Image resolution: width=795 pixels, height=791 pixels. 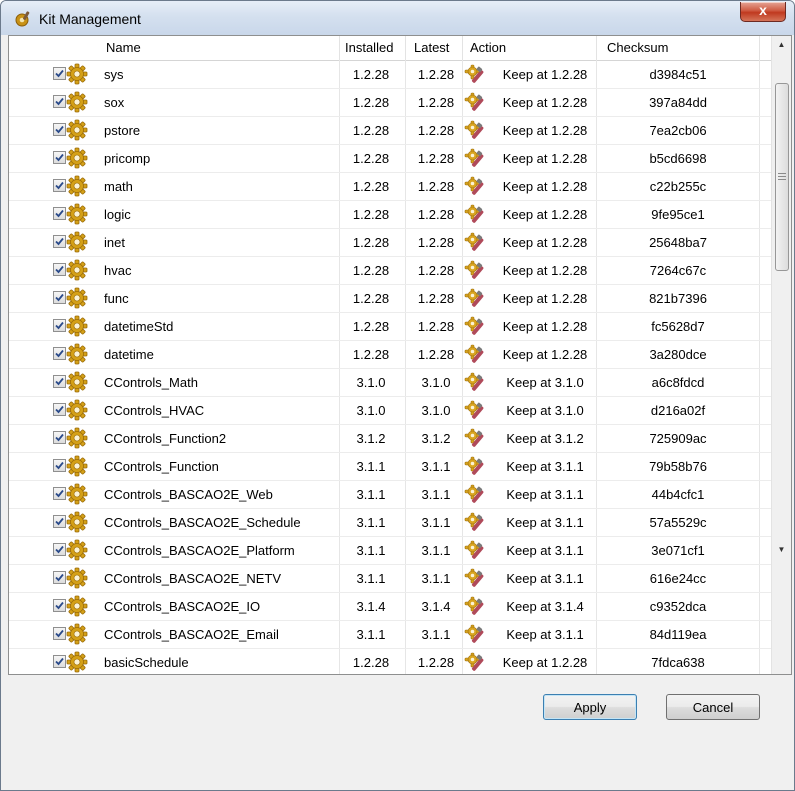 I want to click on latest-version: 1.2.28, so click(x=436, y=242).